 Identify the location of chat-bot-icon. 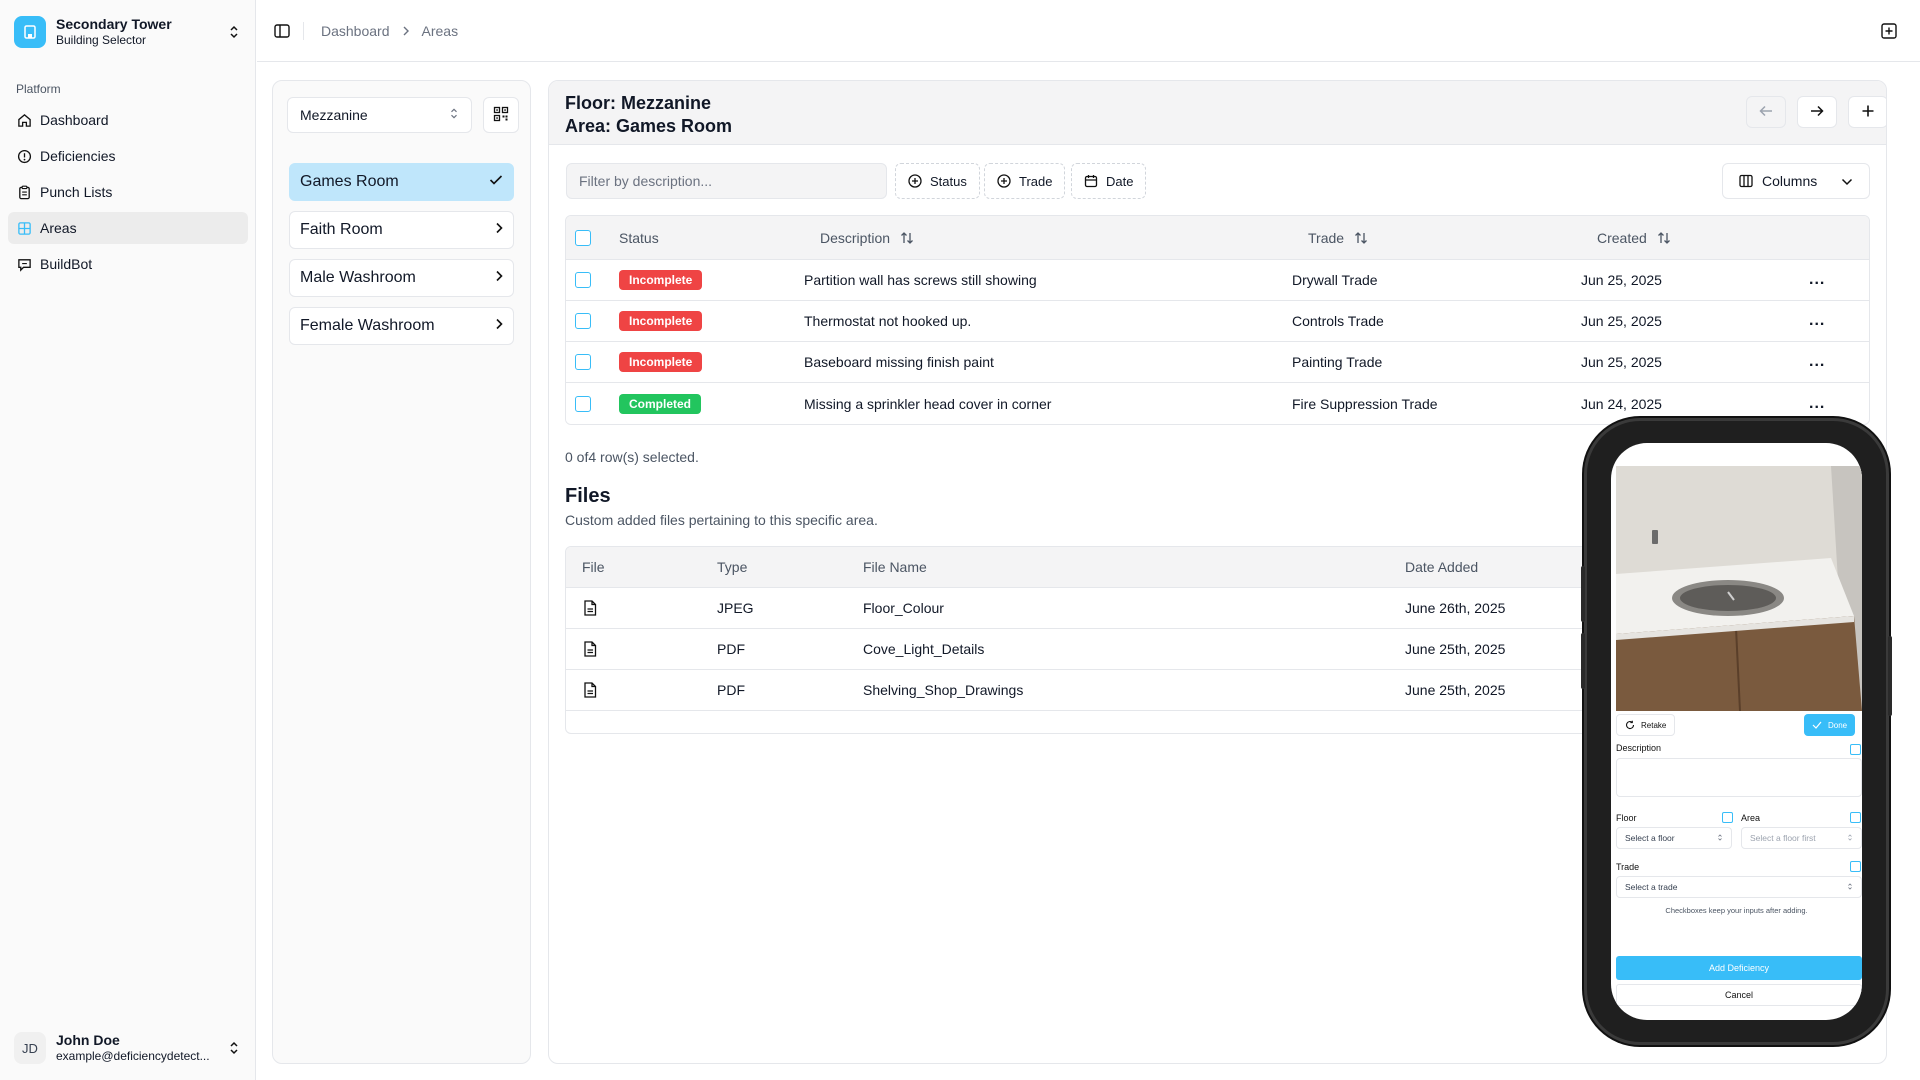
(24, 264).